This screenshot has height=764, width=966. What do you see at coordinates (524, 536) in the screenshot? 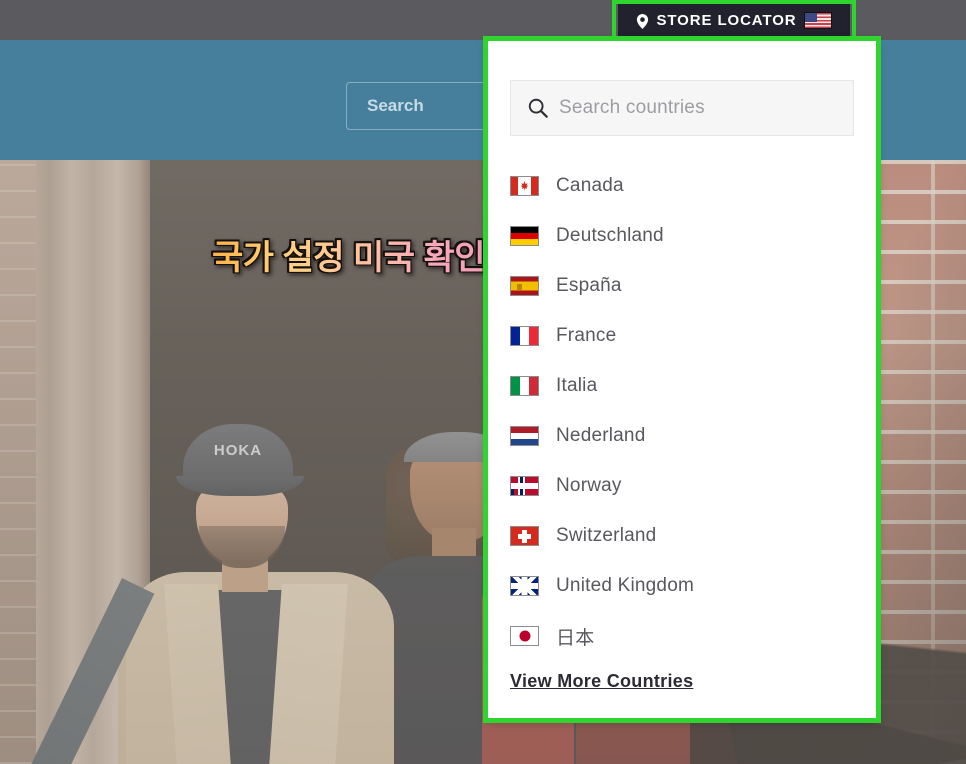
I see `flag-switzerland-icon` at bounding box center [524, 536].